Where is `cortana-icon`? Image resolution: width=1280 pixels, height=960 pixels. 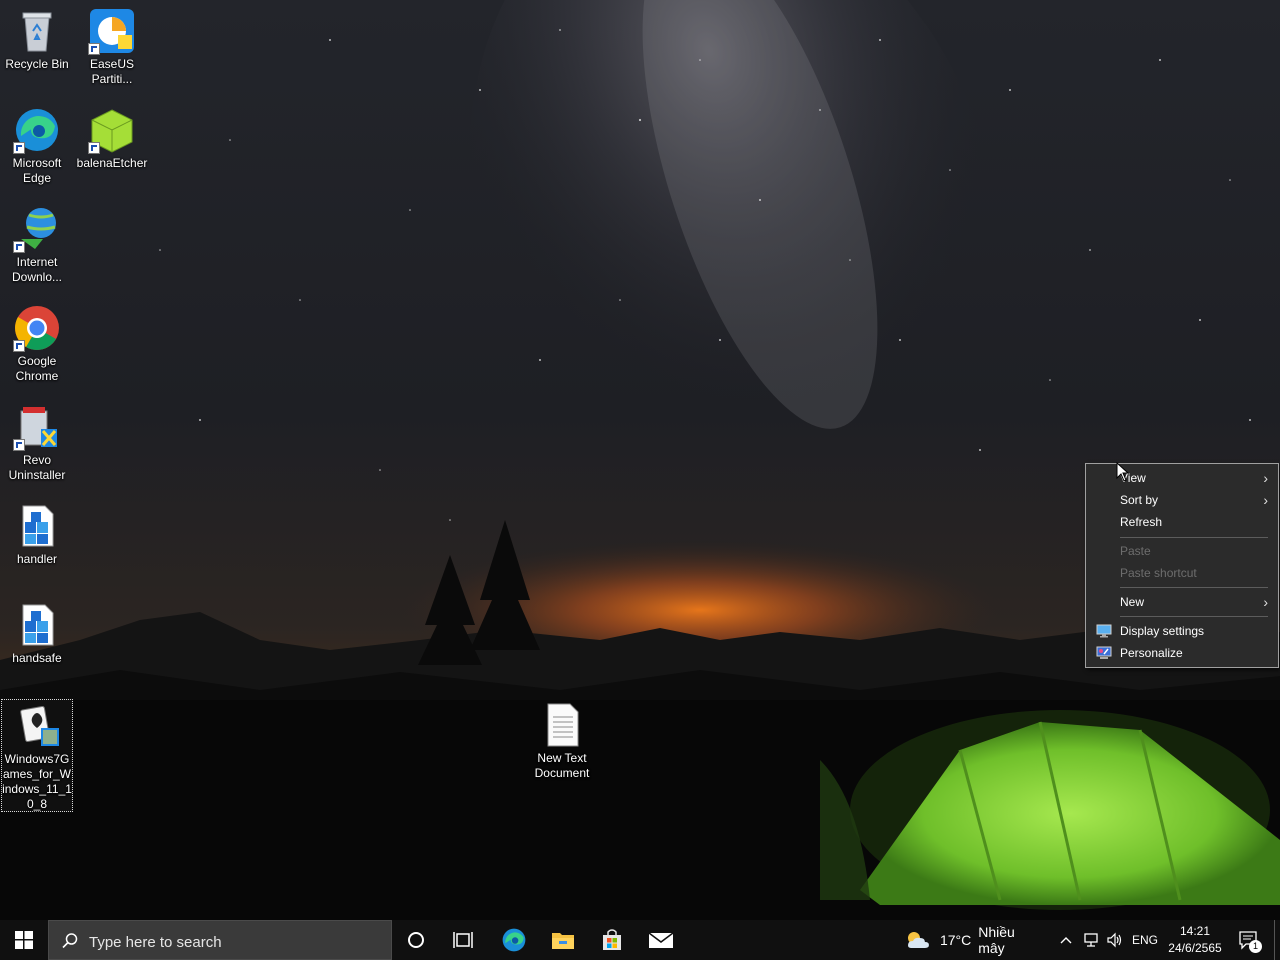
cortana-icon is located at coordinates (416, 940).